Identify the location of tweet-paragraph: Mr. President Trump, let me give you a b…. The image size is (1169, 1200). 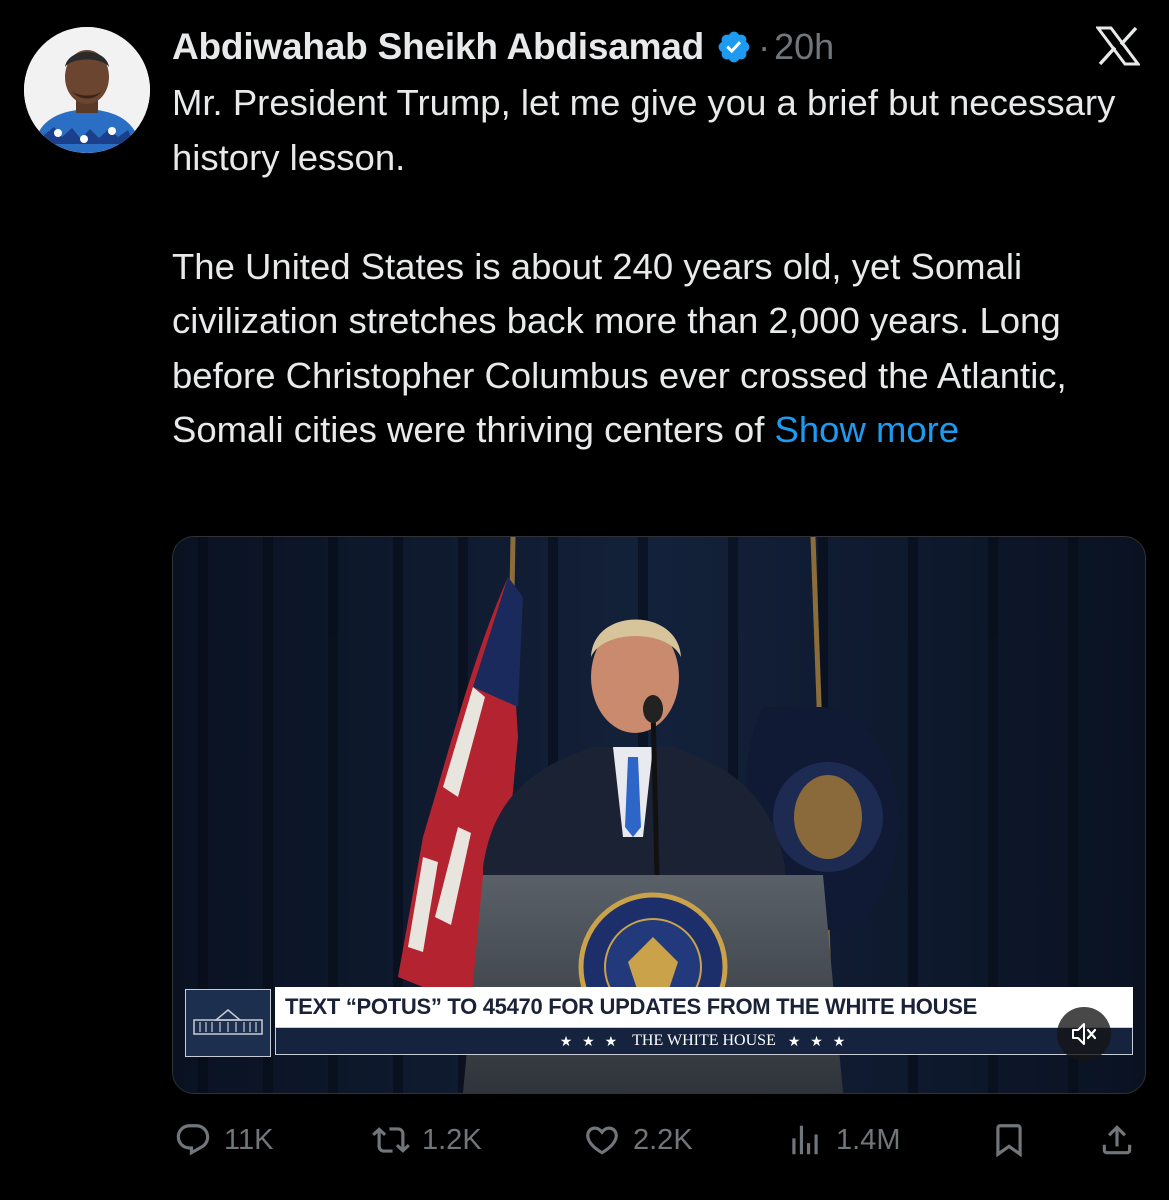
(644, 130).